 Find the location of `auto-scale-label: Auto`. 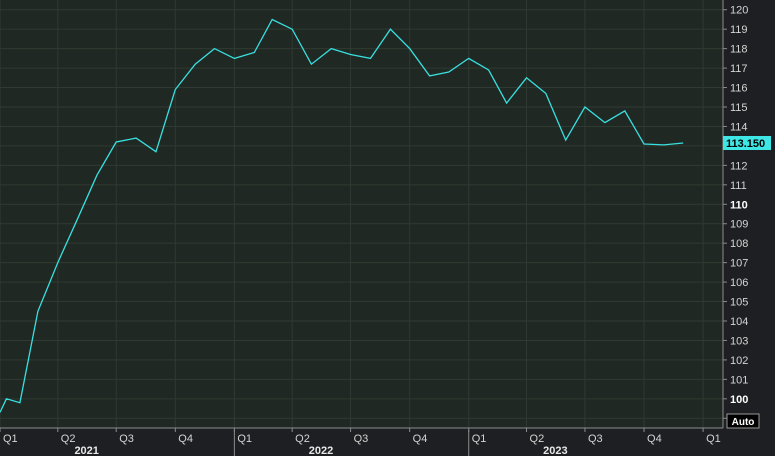

auto-scale-label: Auto is located at coordinates (743, 422).